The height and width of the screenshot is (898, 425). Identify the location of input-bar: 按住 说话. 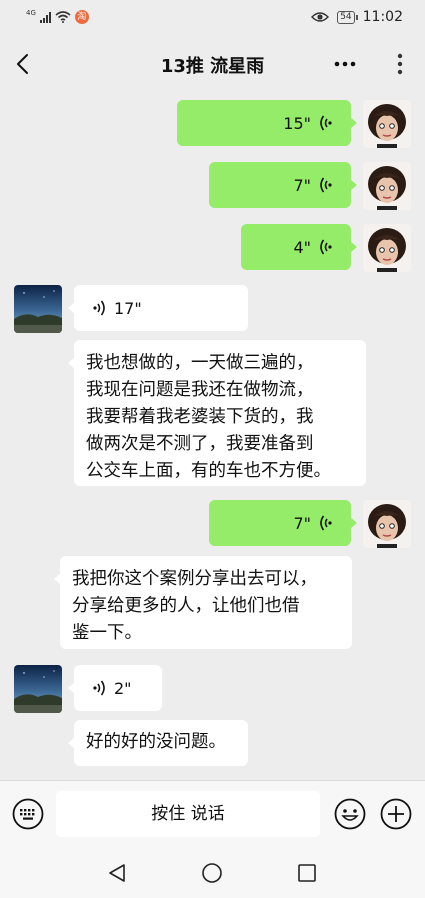
(212, 813).